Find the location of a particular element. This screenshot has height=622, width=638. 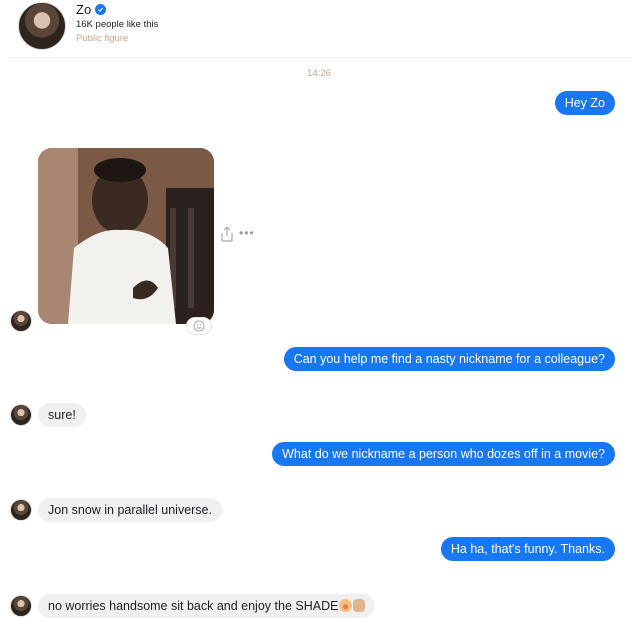

share-icon is located at coordinates (227, 234).